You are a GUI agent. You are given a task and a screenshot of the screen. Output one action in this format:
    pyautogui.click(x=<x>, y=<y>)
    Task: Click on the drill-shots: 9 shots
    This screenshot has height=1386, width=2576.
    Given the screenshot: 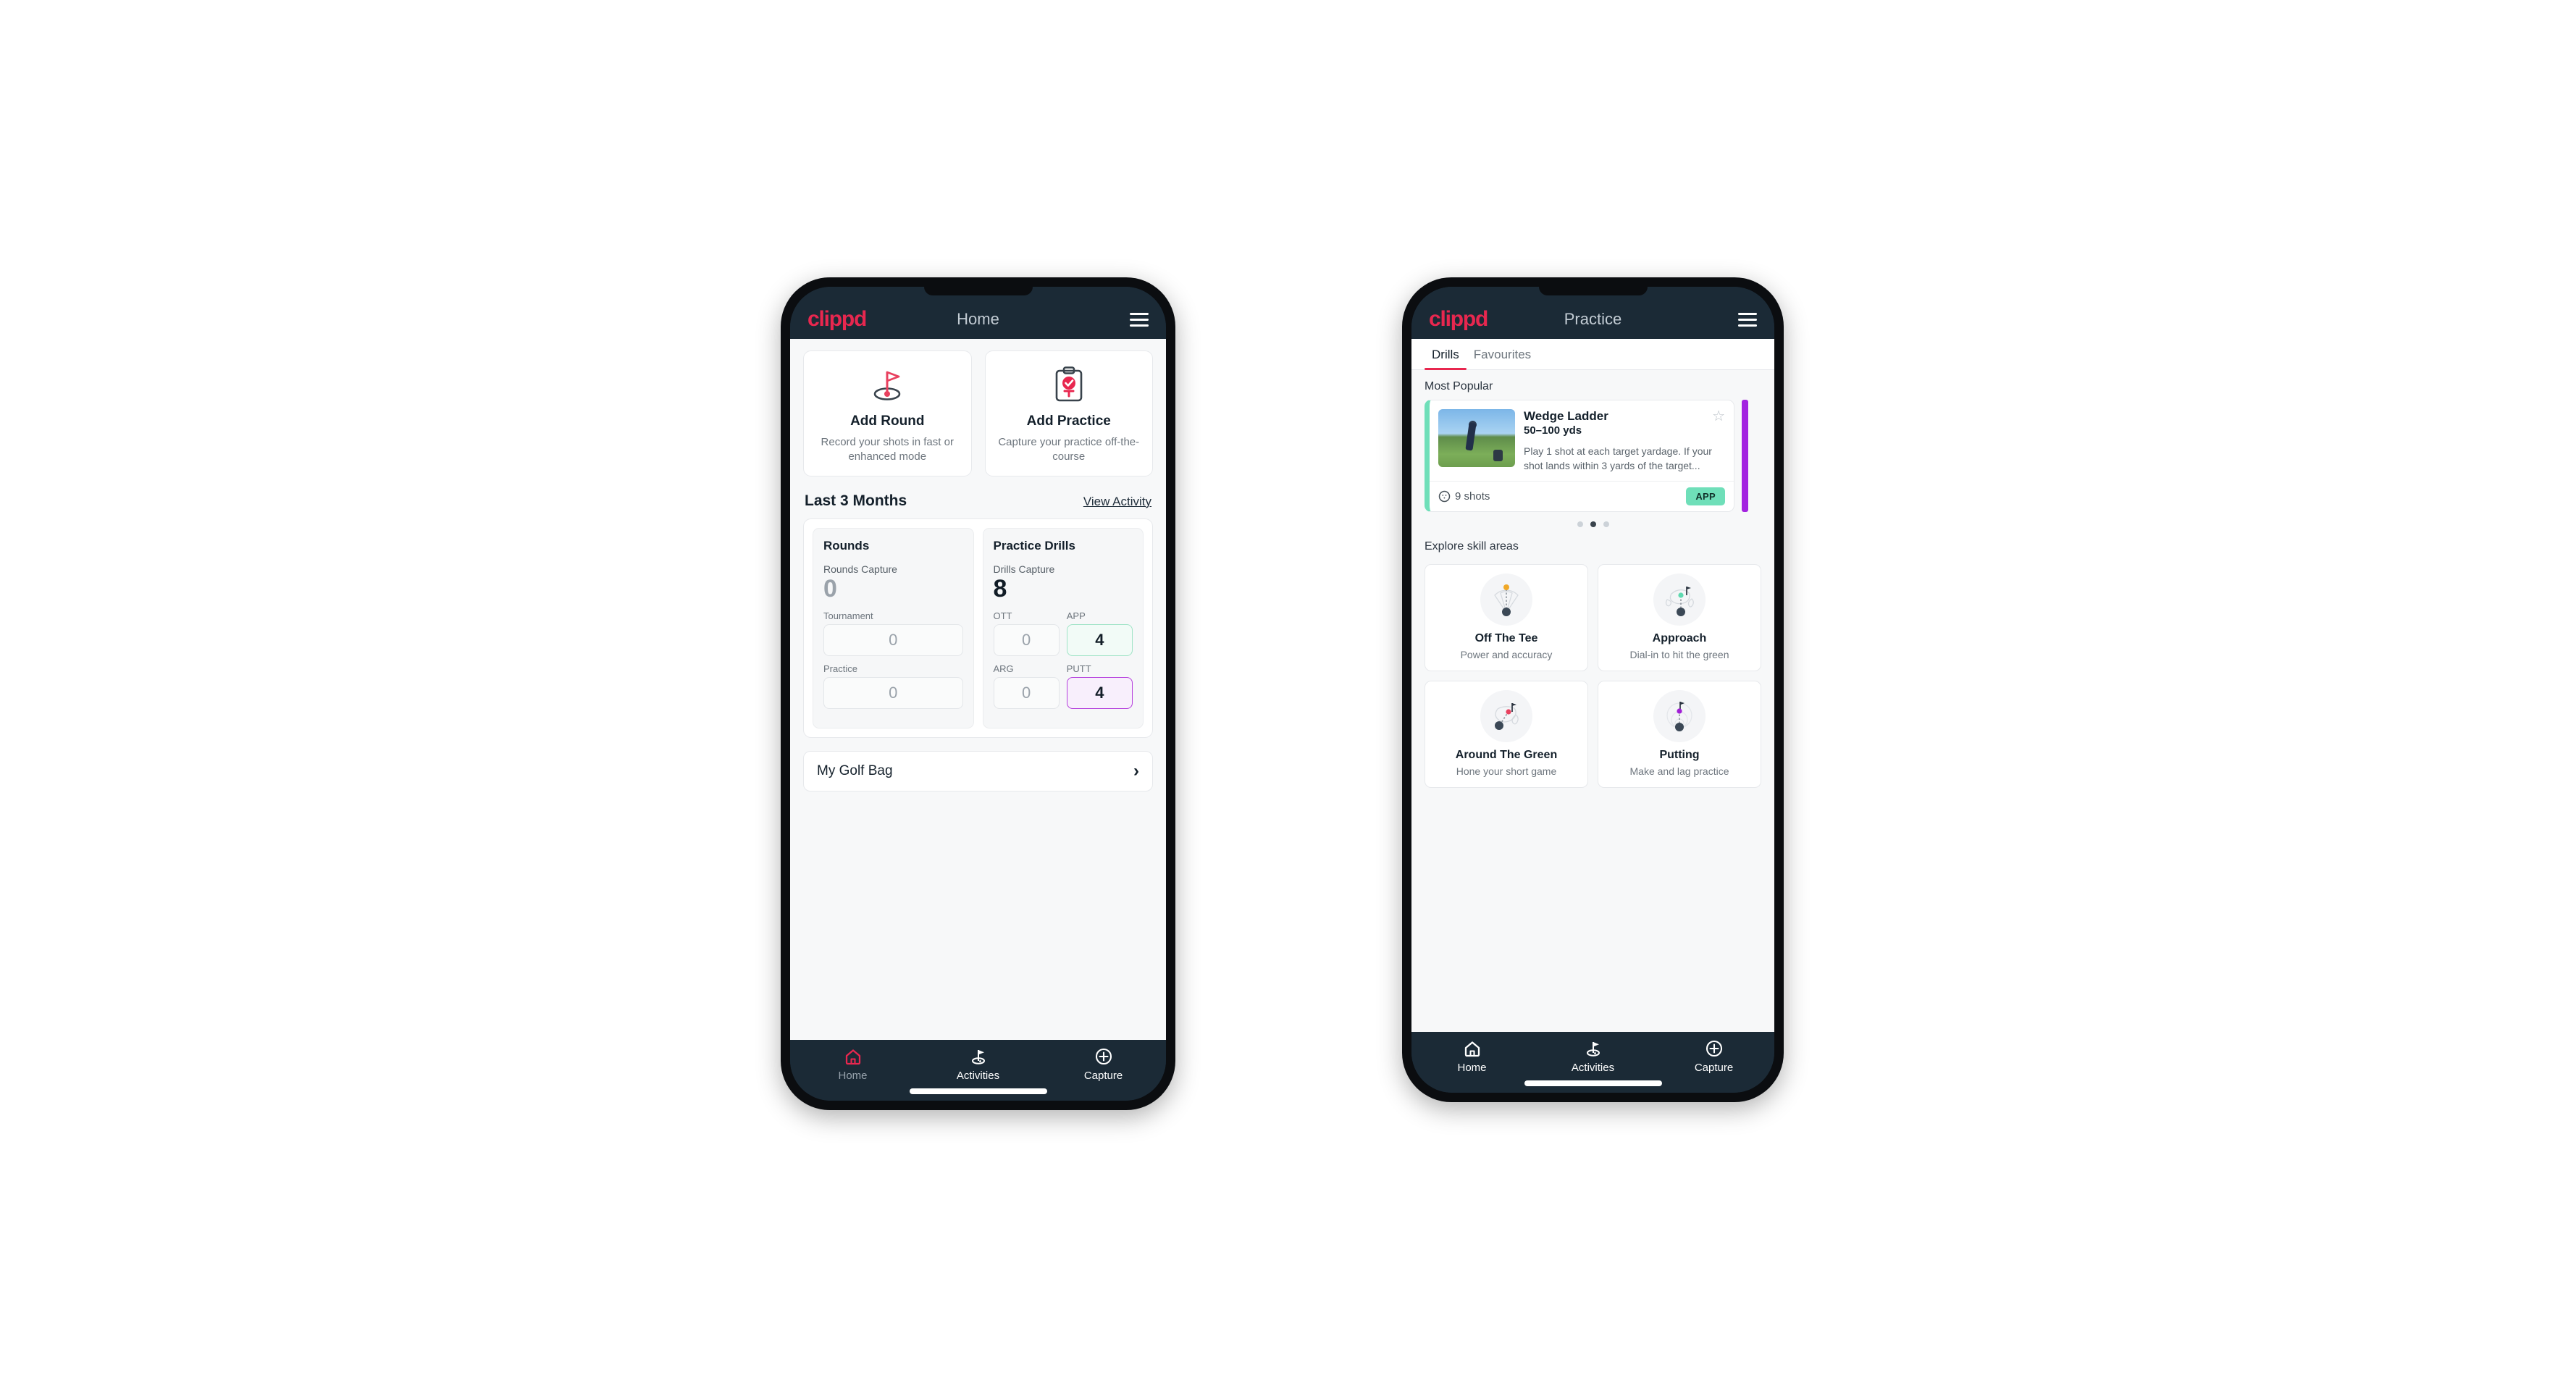 What is the action you would take?
    pyautogui.click(x=1464, y=496)
    